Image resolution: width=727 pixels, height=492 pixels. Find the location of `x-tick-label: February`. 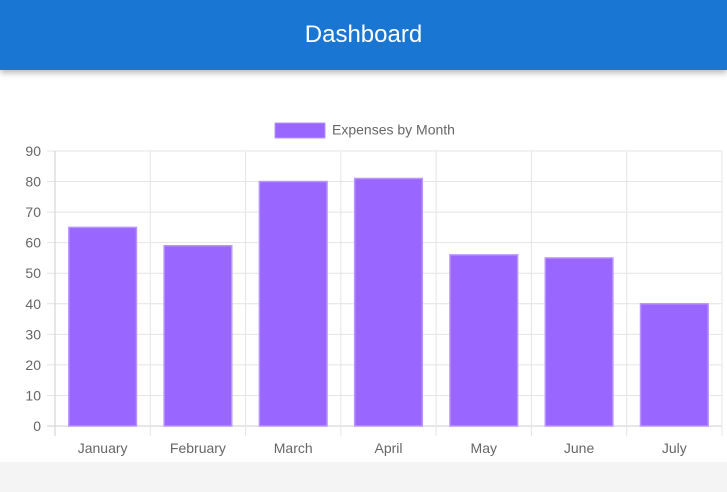

x-tick-label: February is located at coordinates (198, 448).